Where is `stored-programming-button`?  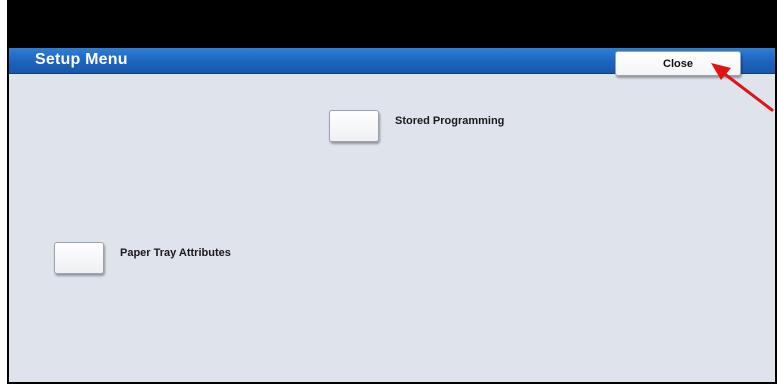 stored-programming-button is located at coordinates (354, 126).